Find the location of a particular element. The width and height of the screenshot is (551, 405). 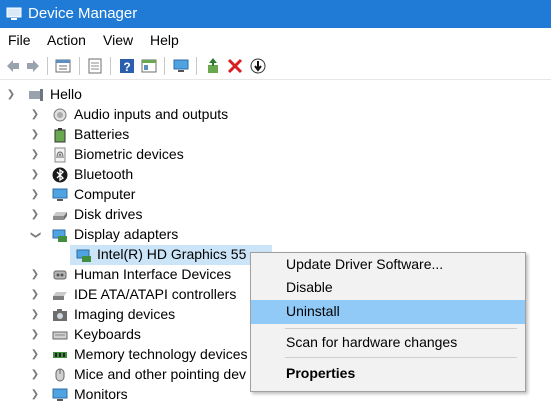

tree-item-label: Computer is located at coordinates (105, 194).